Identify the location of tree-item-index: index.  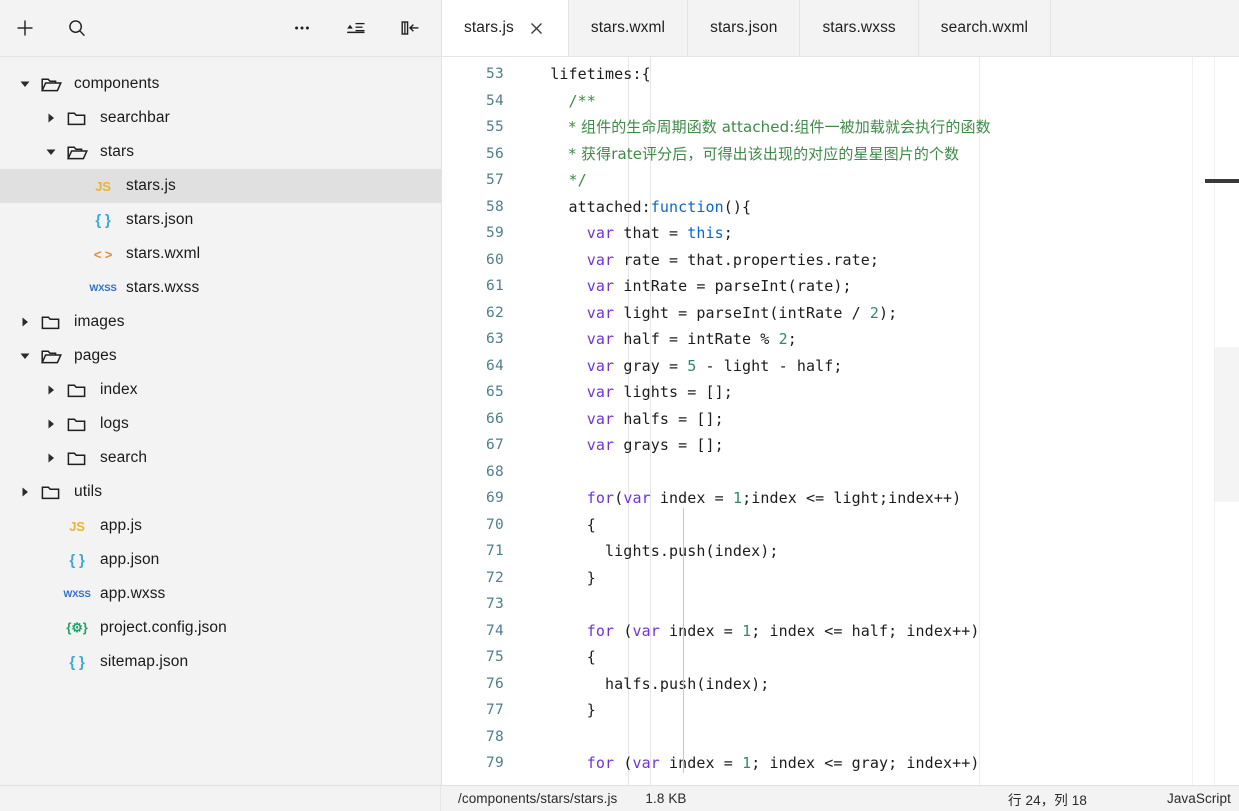
(220, 390).